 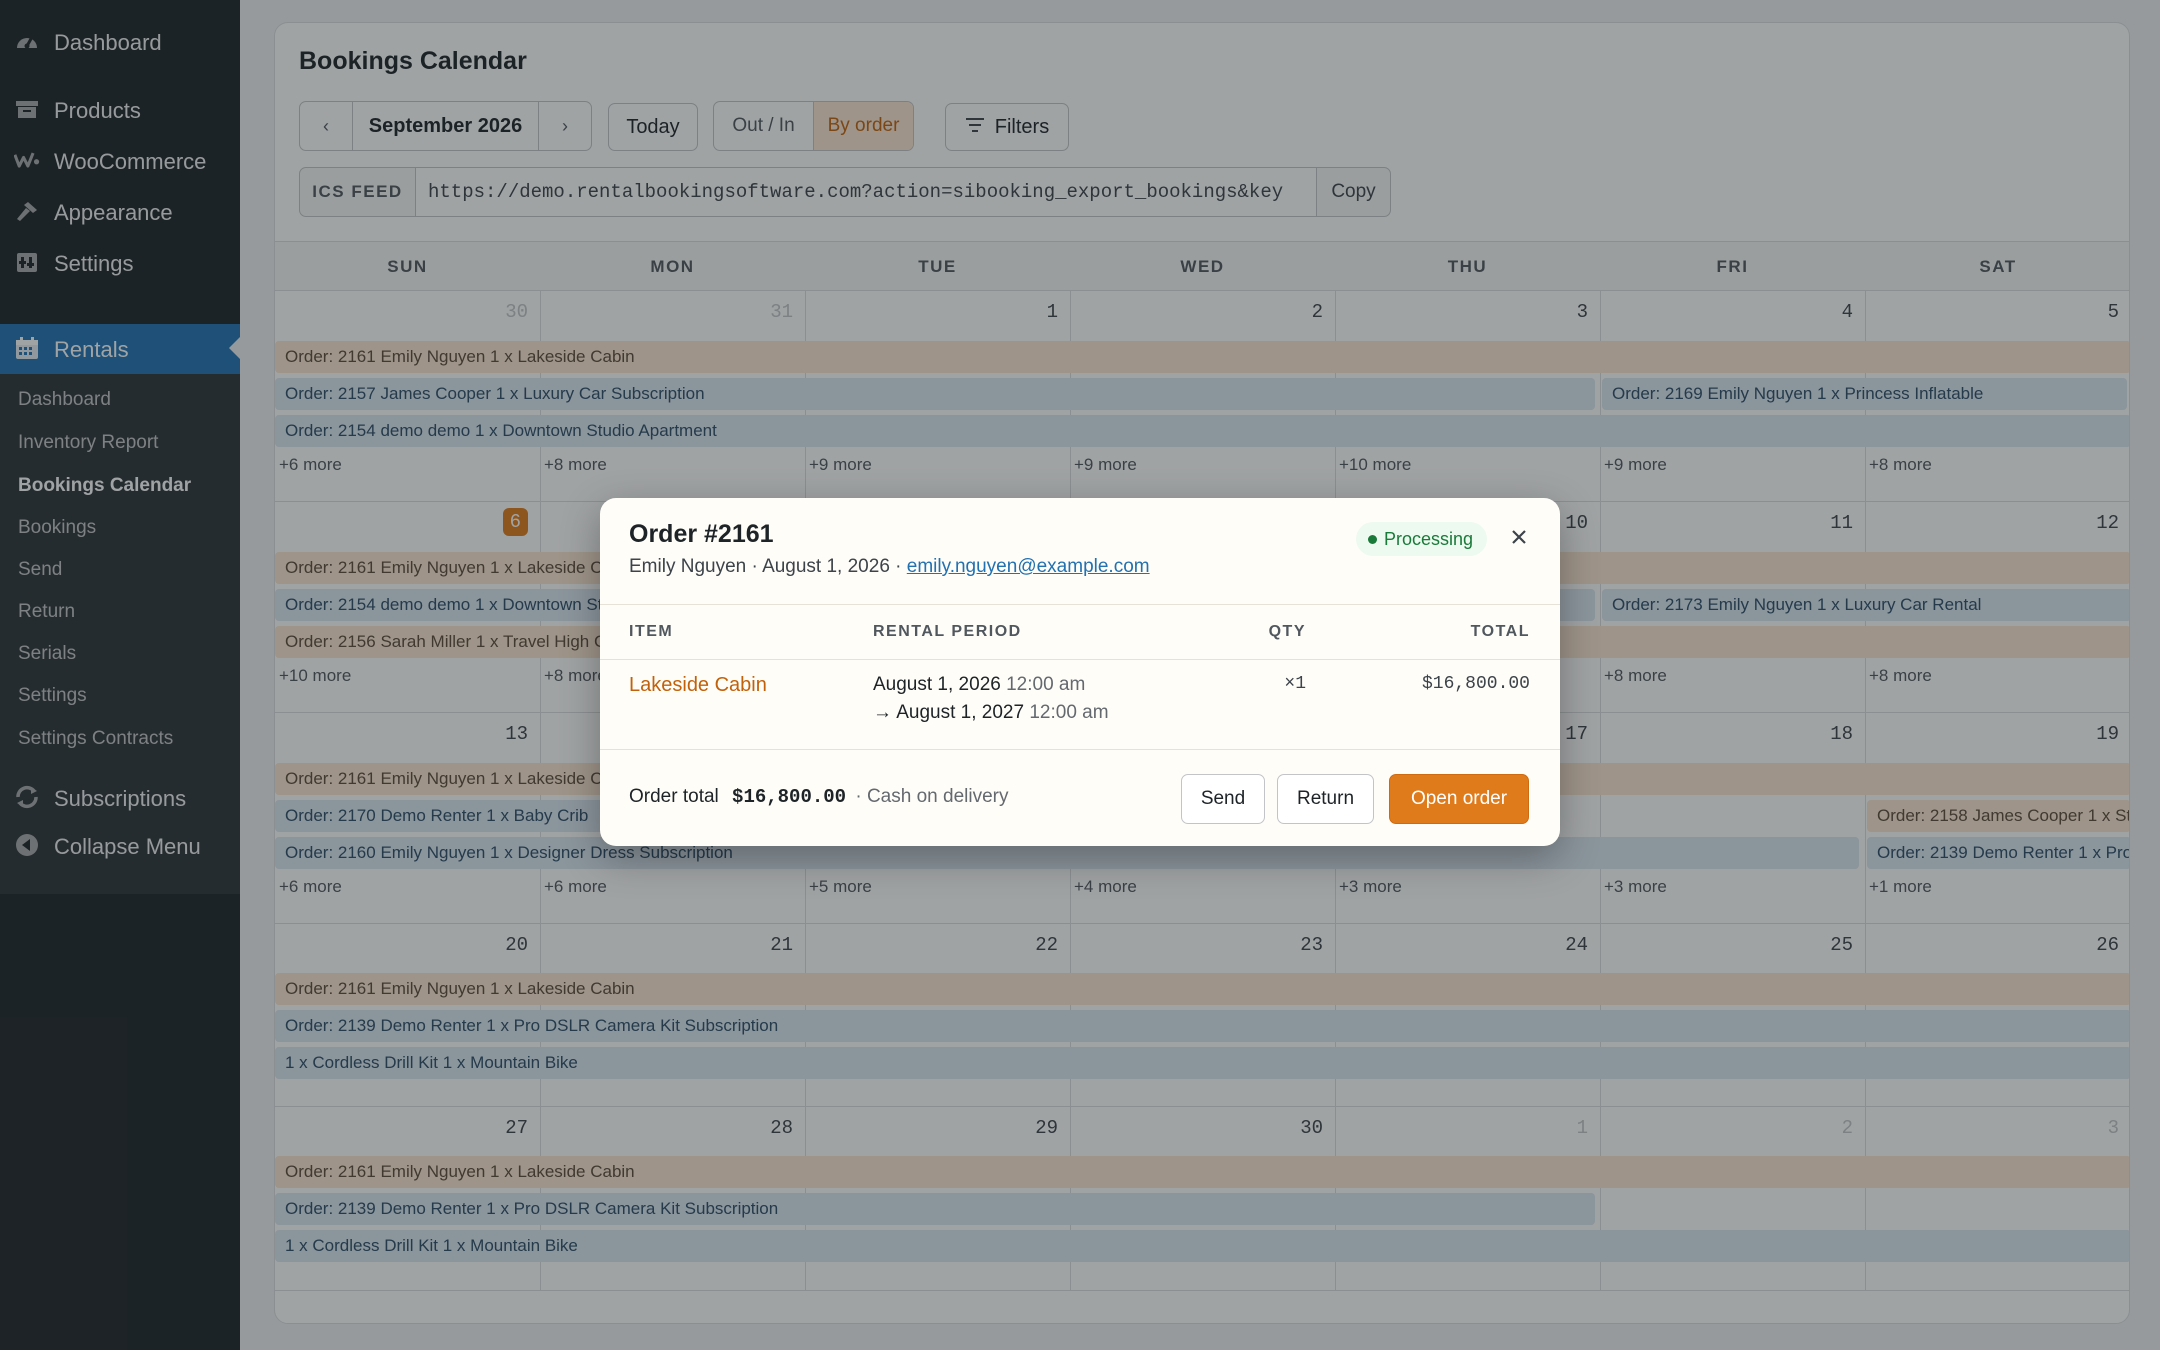 What do you see at coordinates (1500, 631) in the screenshot?
I see `column-total: TOTAL` at bounding box center [1500, 631].